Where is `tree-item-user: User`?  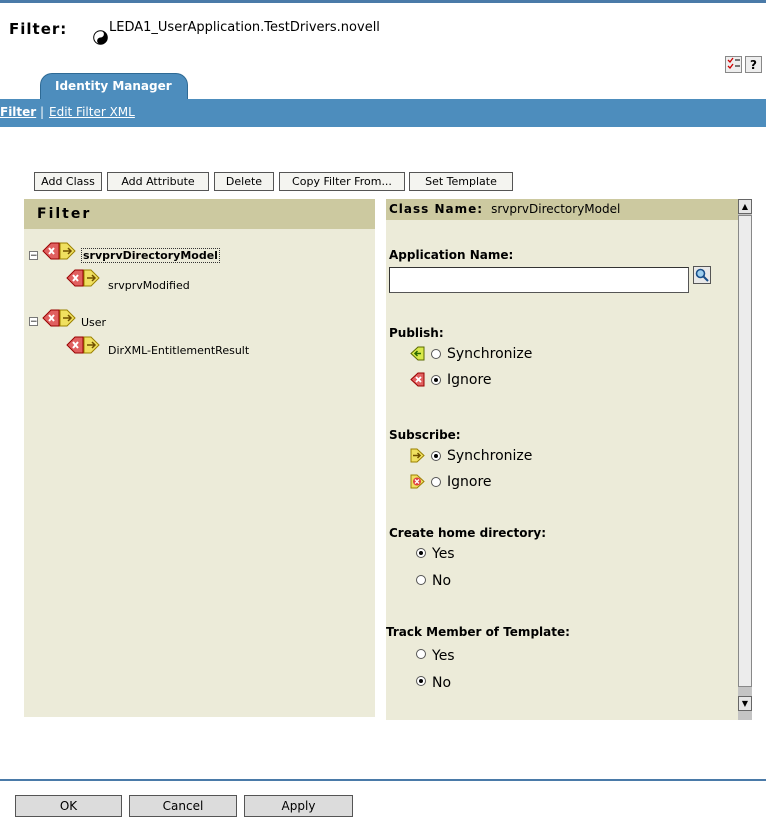
tree-item-user: User is located at coordinates (93, 322).